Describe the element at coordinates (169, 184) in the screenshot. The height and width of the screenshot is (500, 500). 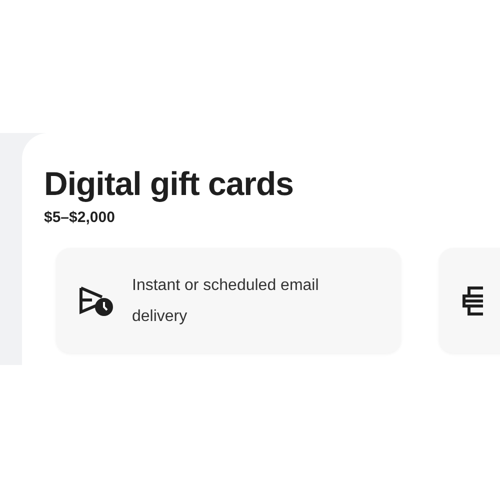
I see `section-title: Digital gift cards` at that location.